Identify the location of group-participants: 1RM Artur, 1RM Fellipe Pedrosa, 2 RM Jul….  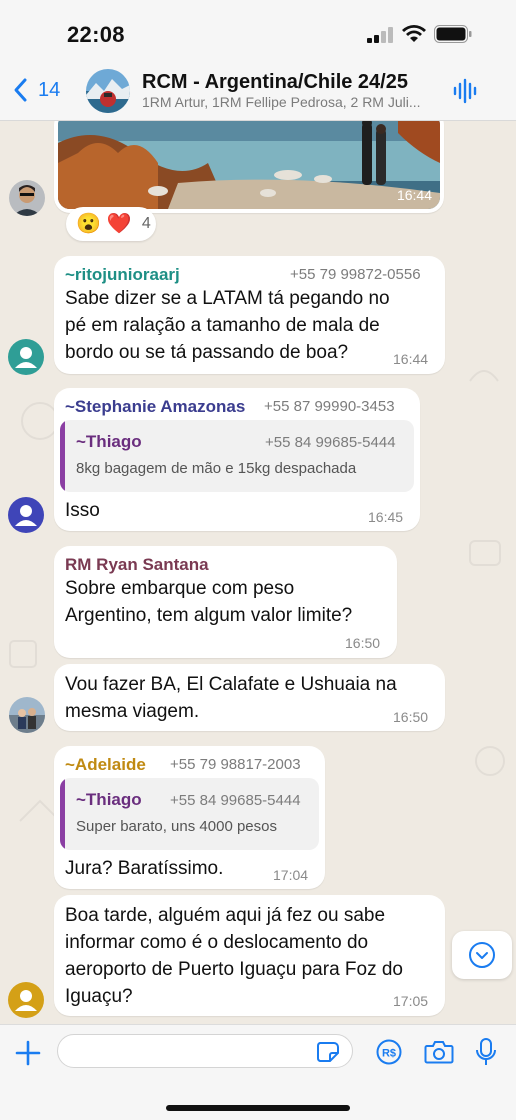
(291, 102).